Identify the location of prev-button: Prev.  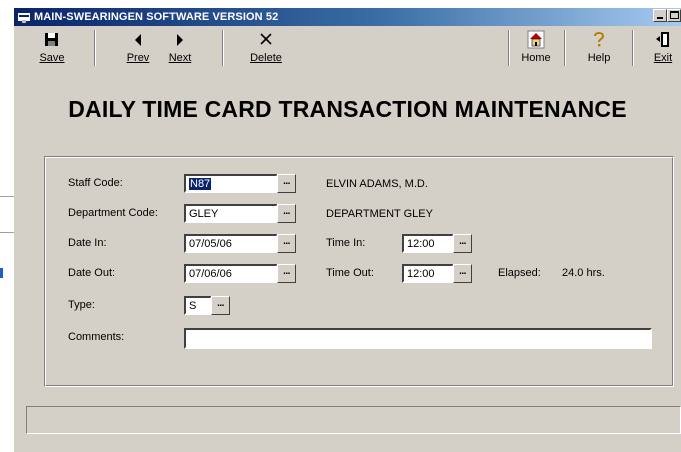
(138, 47).